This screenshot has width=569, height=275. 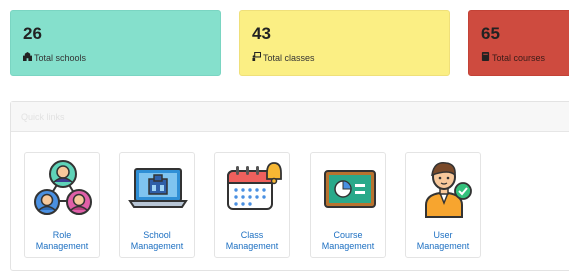 What do you see at coordinates (344, 43) in the screenshot?
I see `stat-card-total-classes: 43 Total classes` at bounding box center [344, 43].